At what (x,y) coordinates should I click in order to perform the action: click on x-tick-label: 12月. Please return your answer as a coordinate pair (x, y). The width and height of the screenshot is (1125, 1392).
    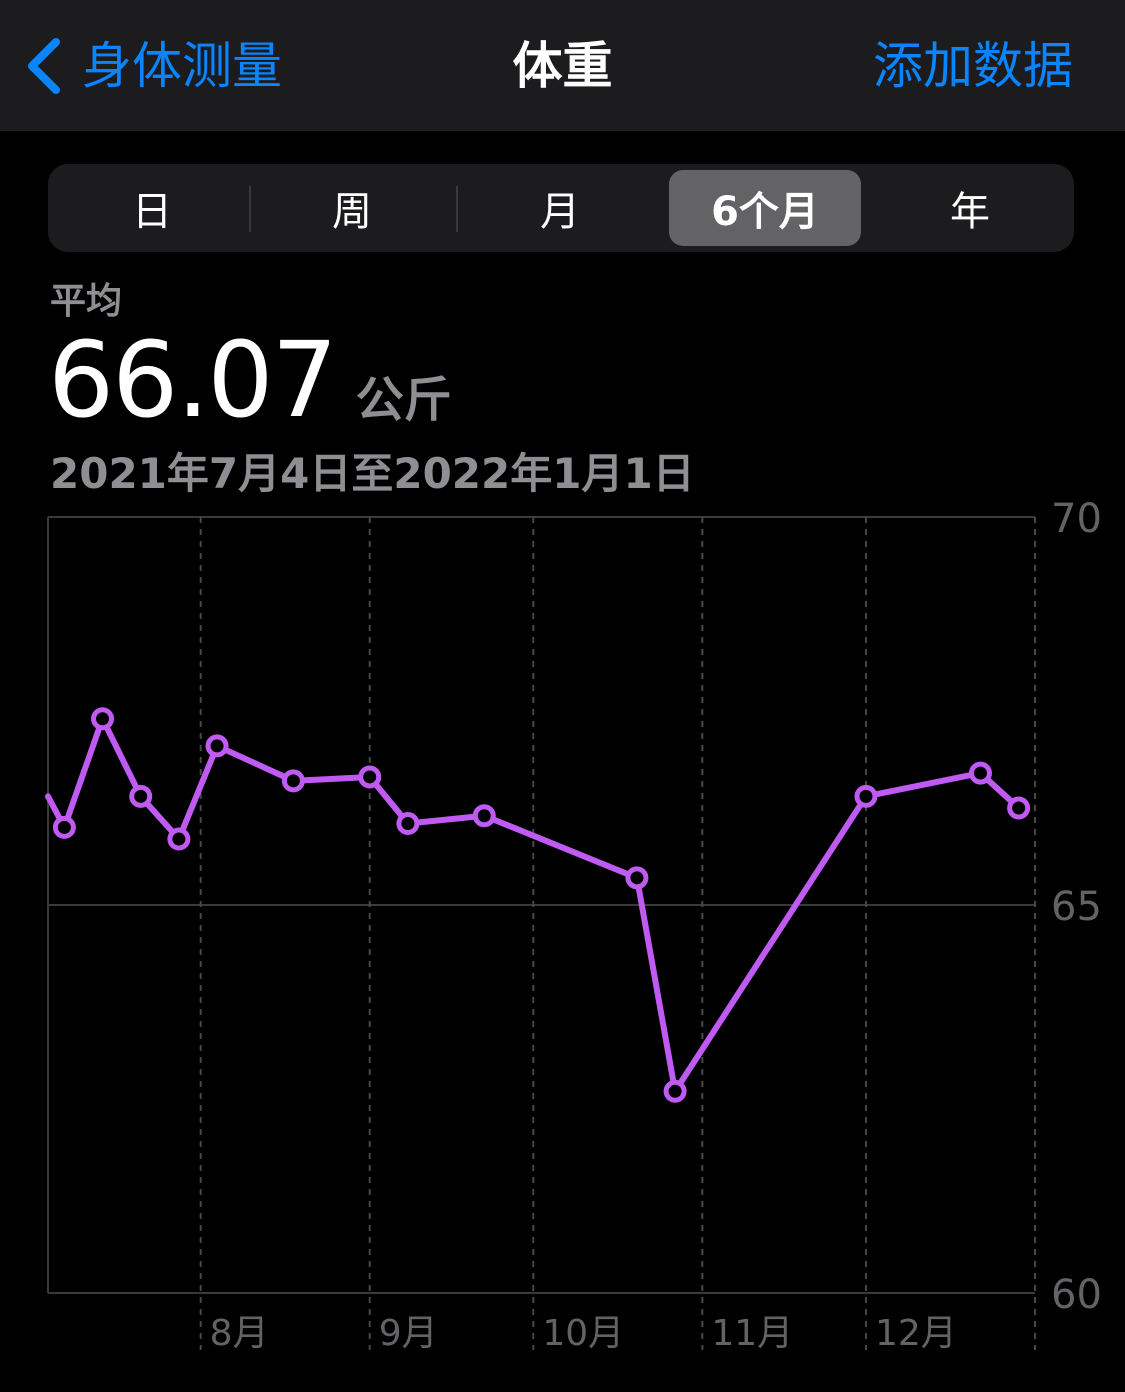
    Looking at the image, I should click on (916, 1333).